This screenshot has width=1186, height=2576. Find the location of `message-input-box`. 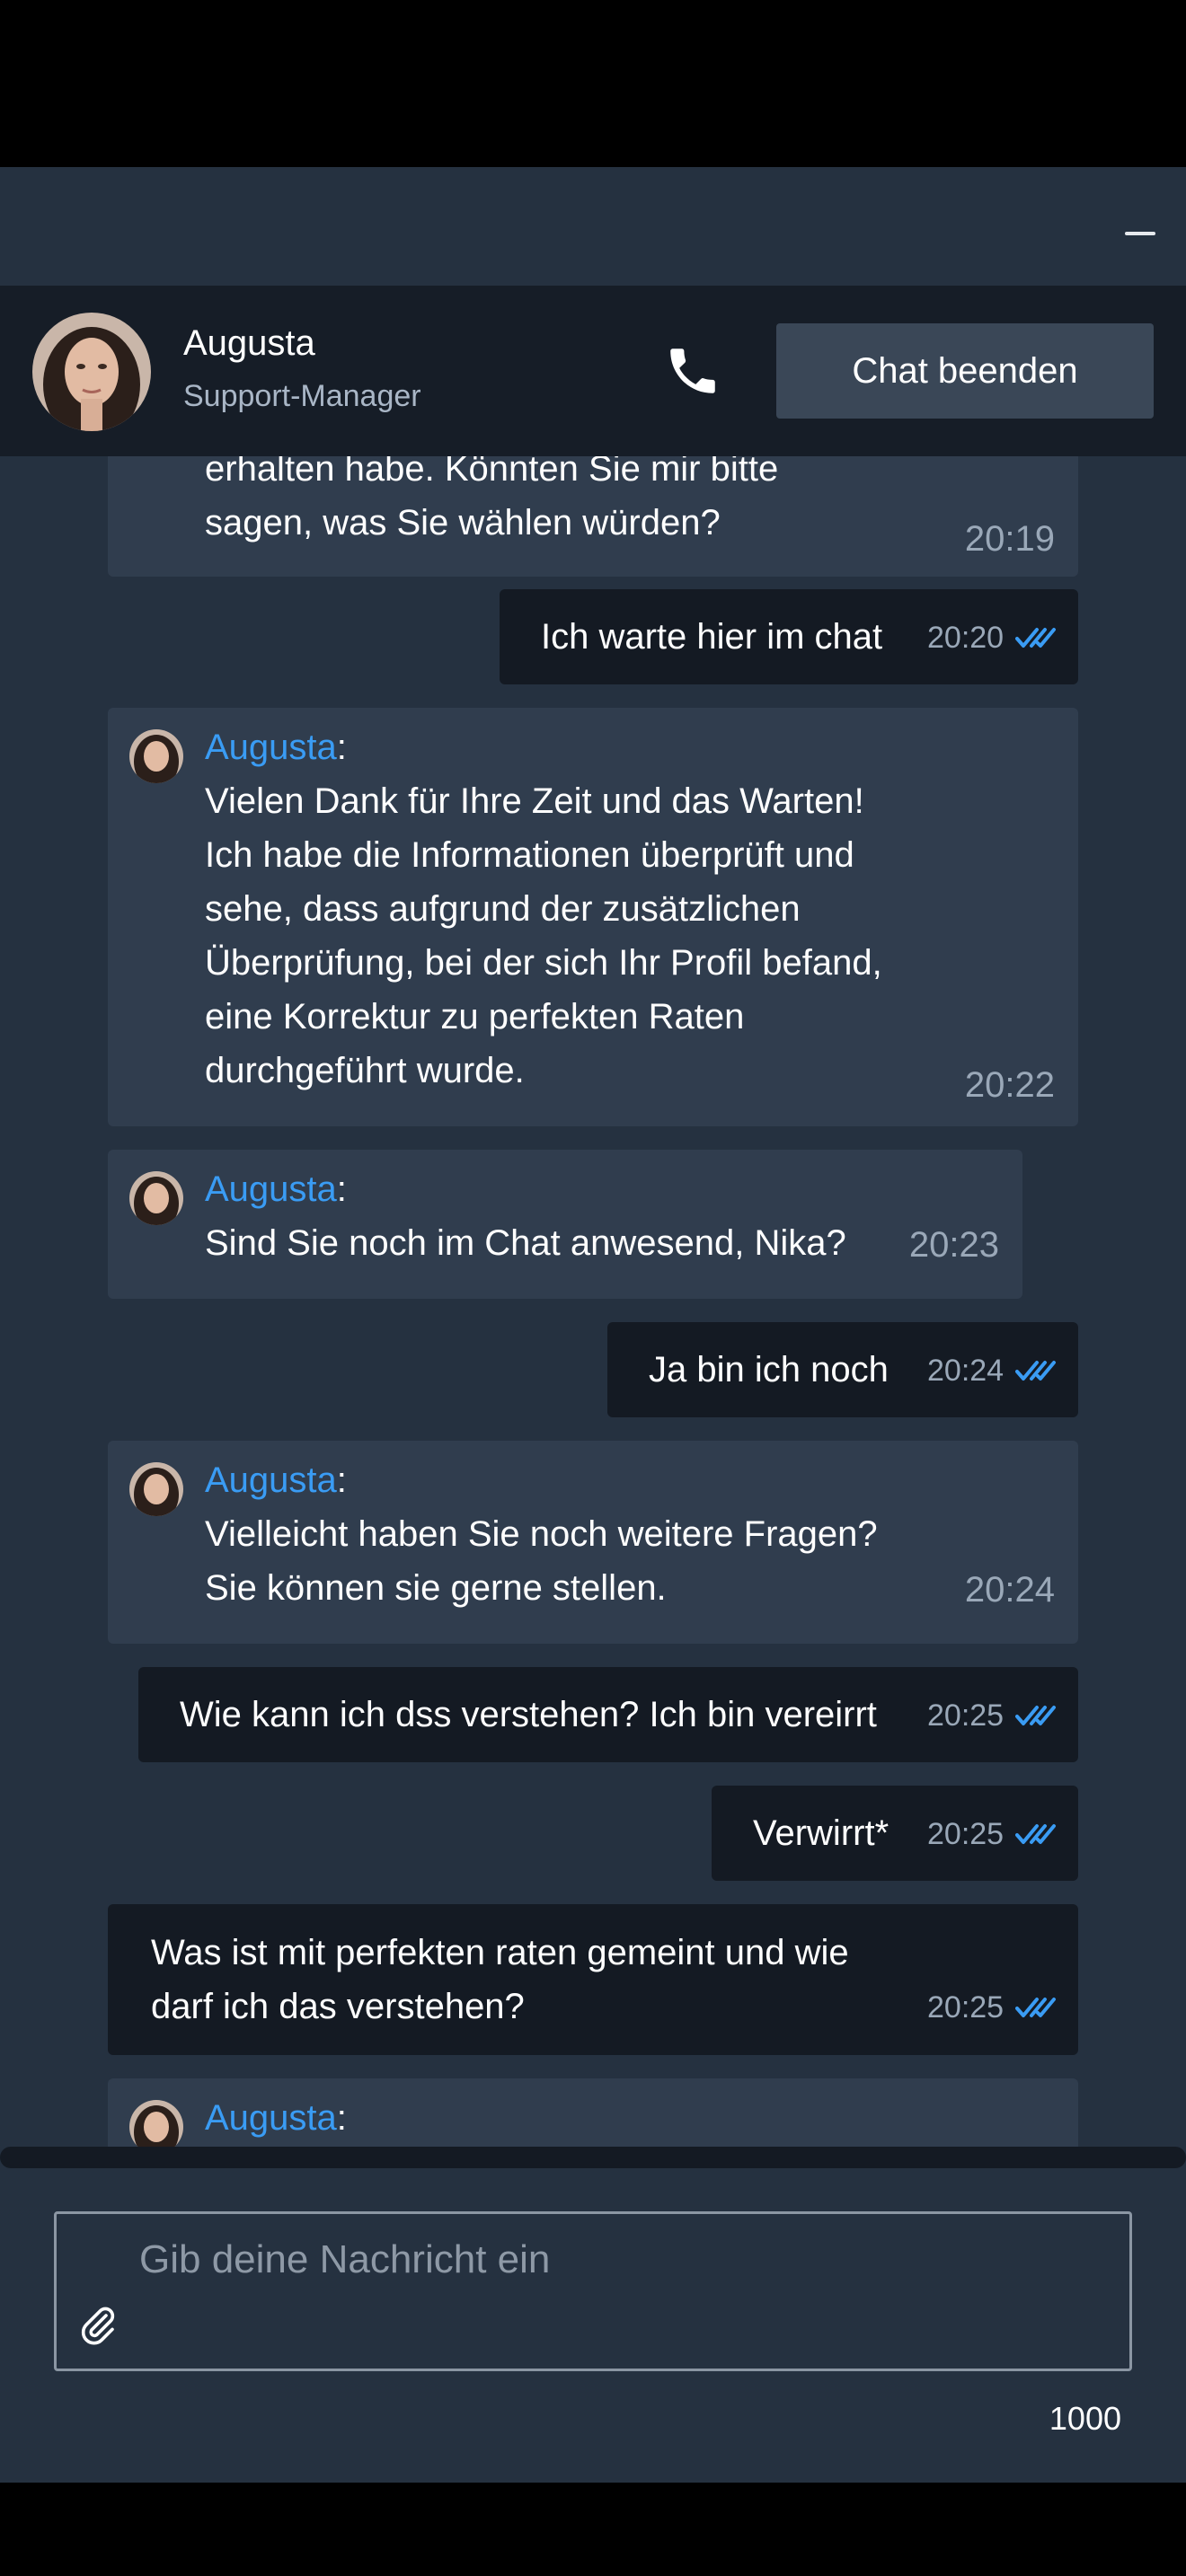

message-input-box is located at coordinates (593, 2291).